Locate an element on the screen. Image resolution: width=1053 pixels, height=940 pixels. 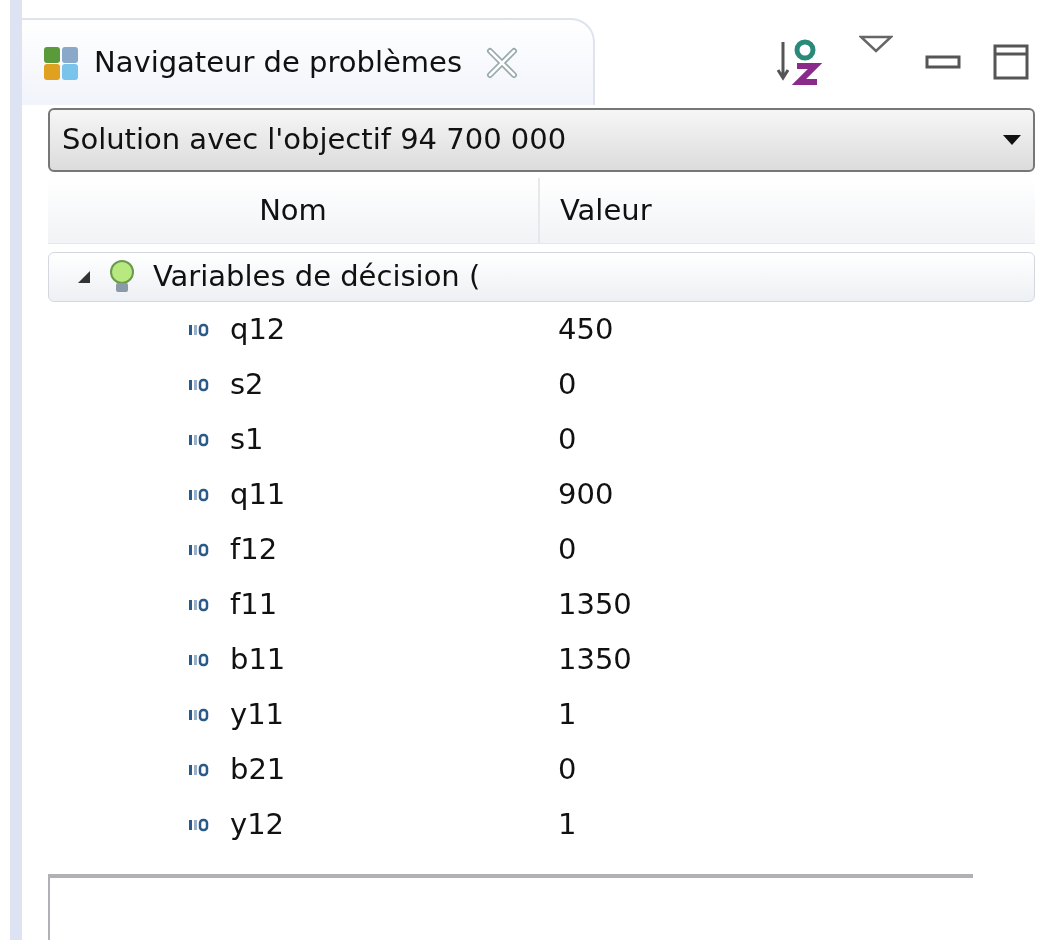
maximize-icon is located at coordinates (1011, 61).